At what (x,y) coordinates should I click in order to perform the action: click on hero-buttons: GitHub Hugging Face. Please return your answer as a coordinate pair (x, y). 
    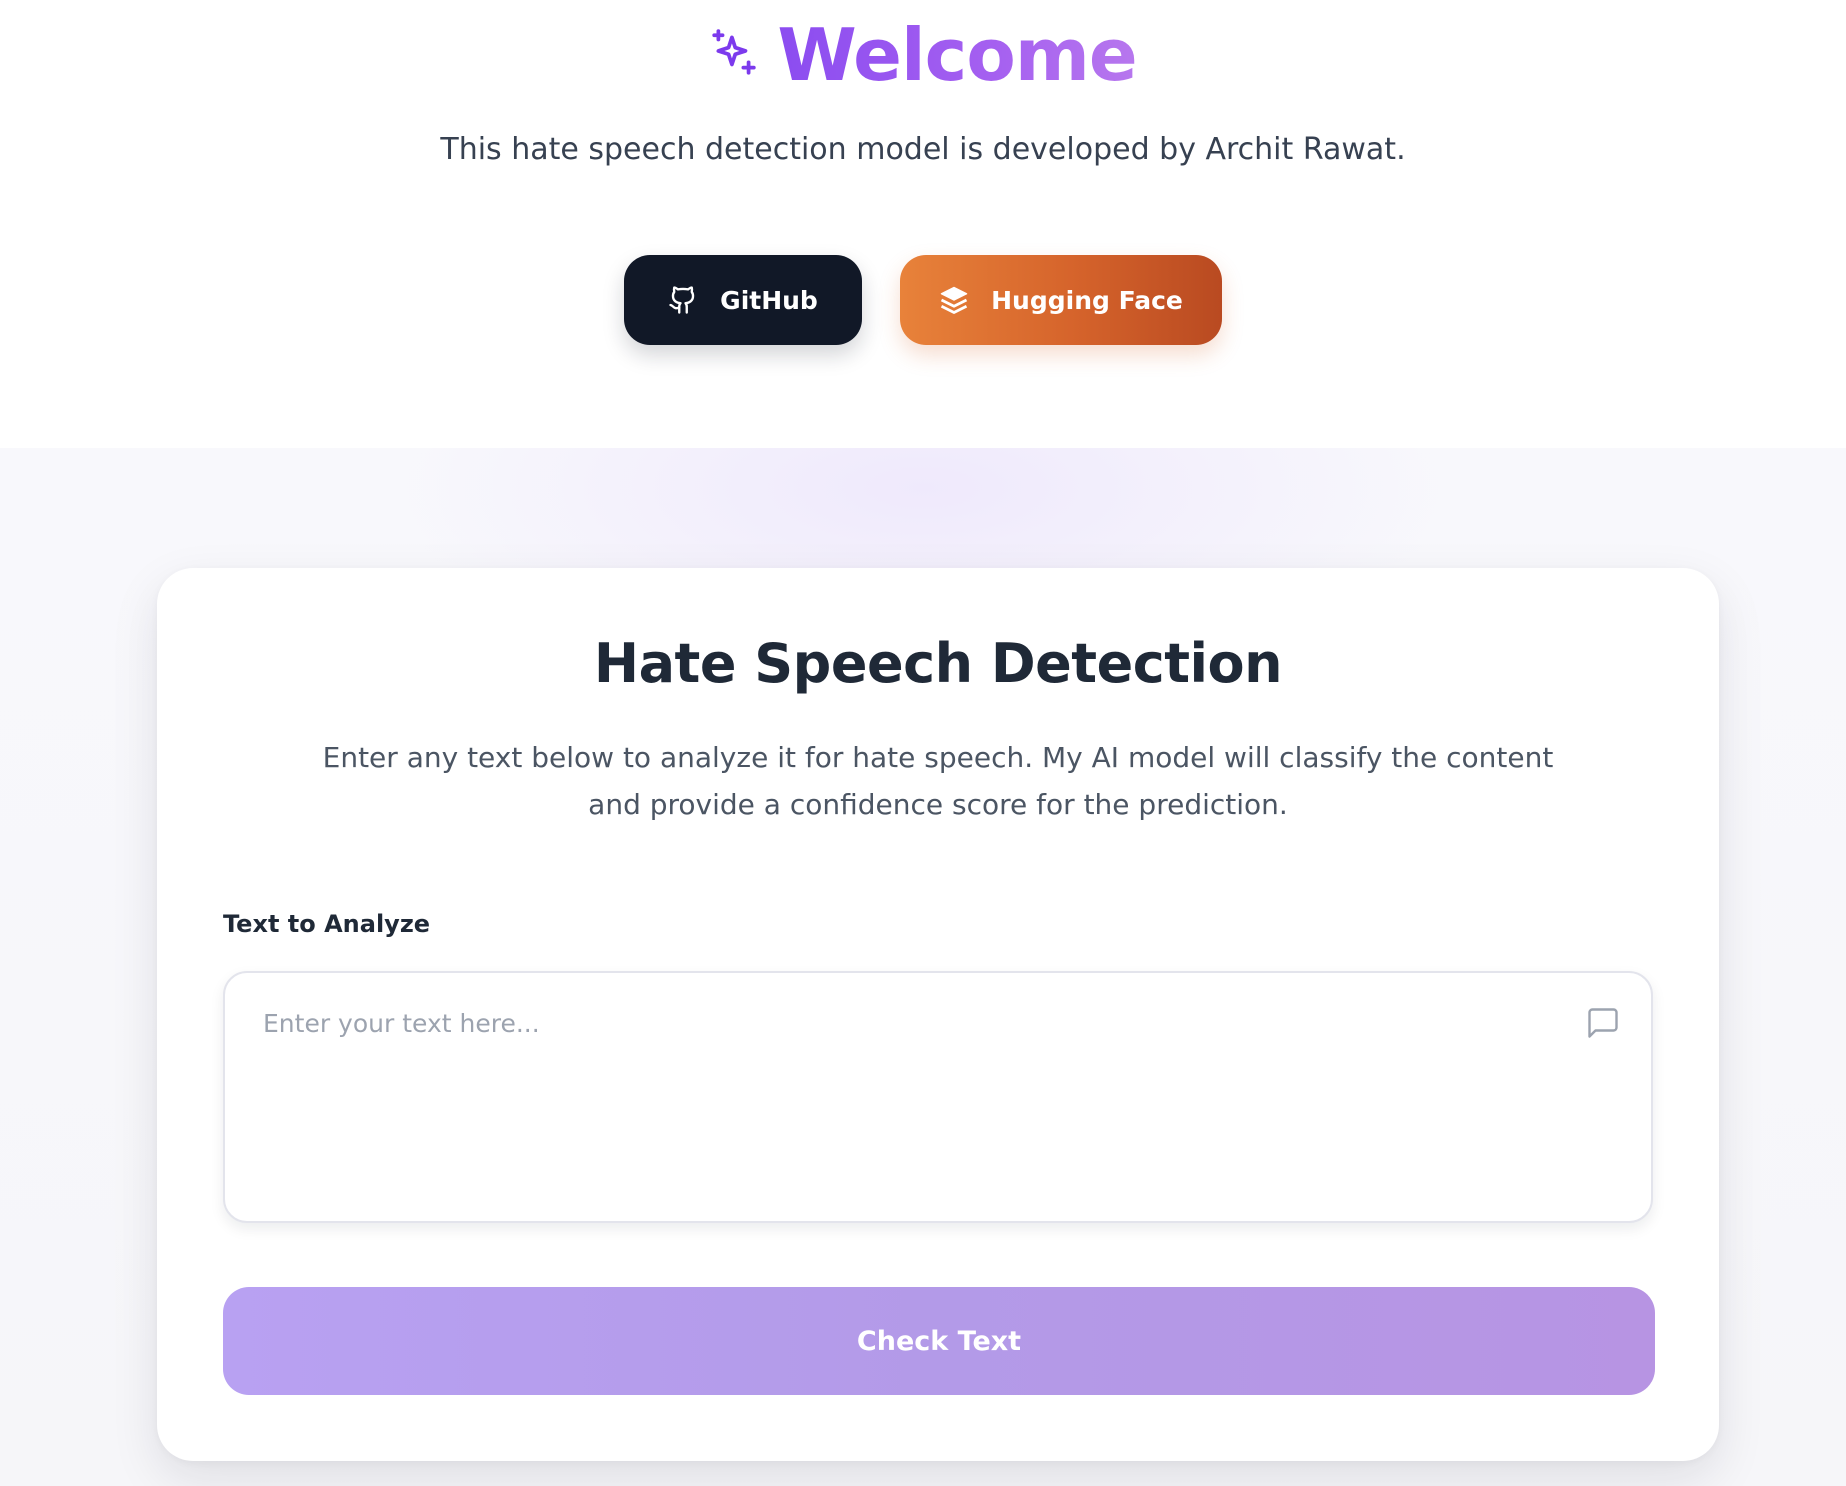
    Looking at the image, I should click on (923, 300).